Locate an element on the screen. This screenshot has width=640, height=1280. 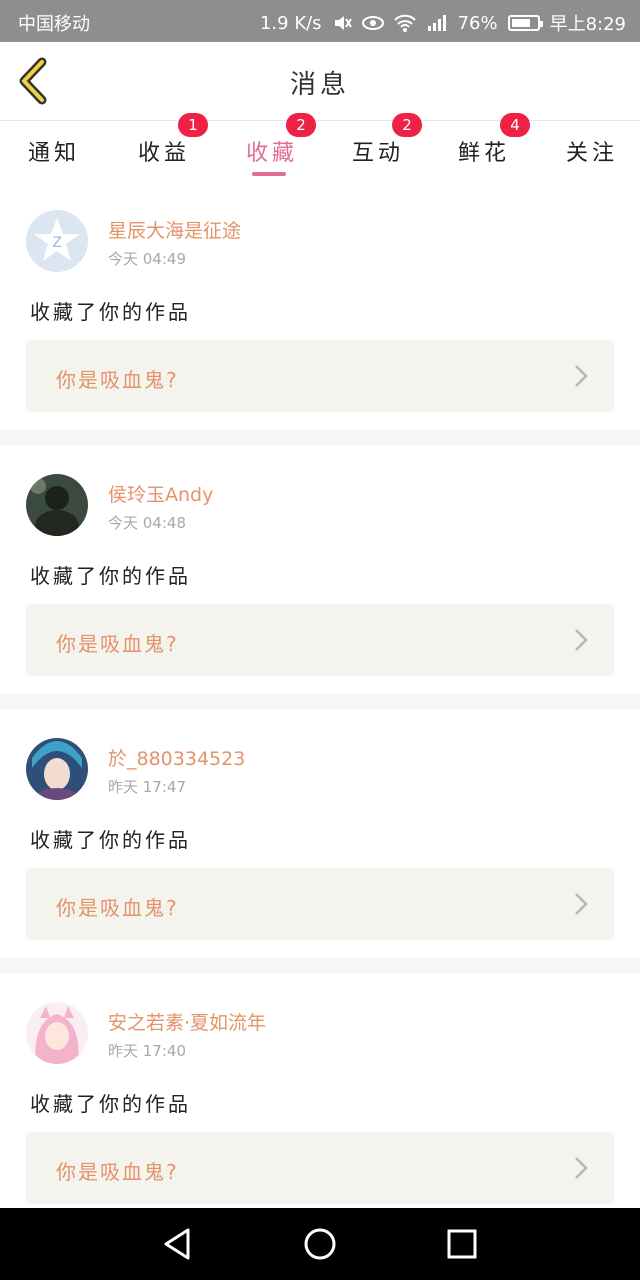
status-bar: 中国移动 1.9 K/s 76% 早上8:29 is located at coordinates (320, 21).